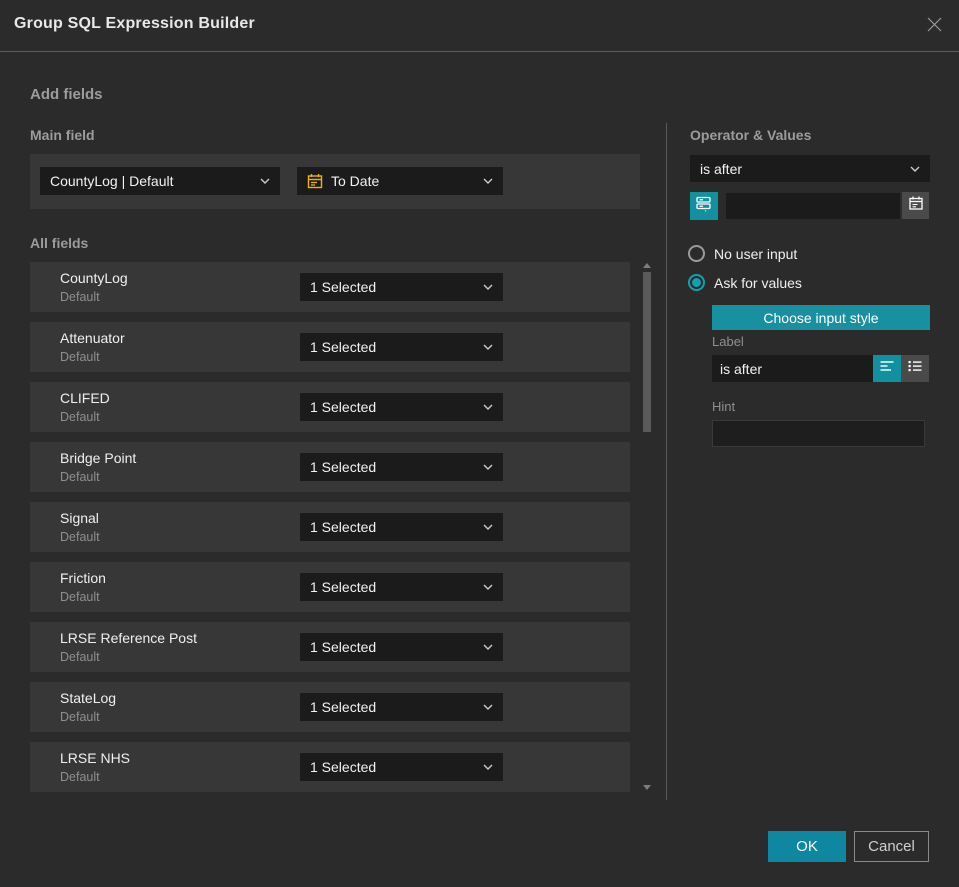 This screenshot has height=887, width=959. I want to click on field-name: LRSE Reference Post, so click(128, 638).